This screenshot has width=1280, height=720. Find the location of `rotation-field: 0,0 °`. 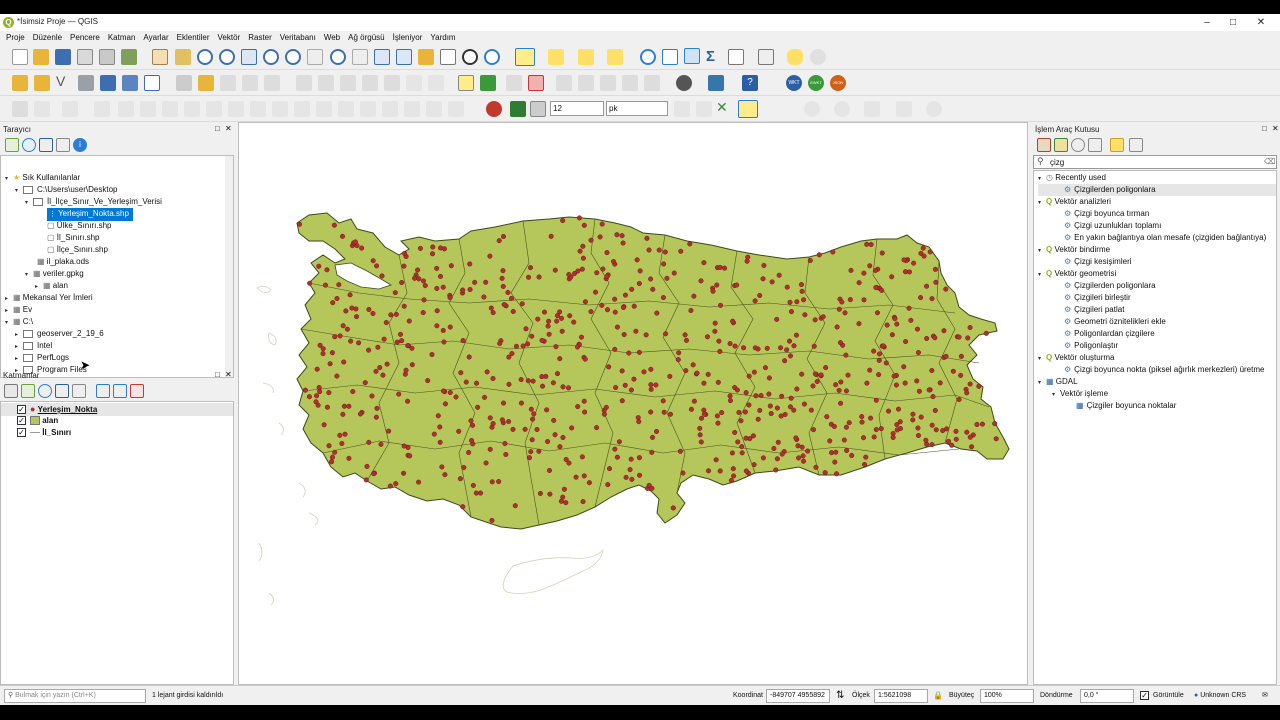

rotation-field: 0,0 ° is located at coordinates (1107, 696).